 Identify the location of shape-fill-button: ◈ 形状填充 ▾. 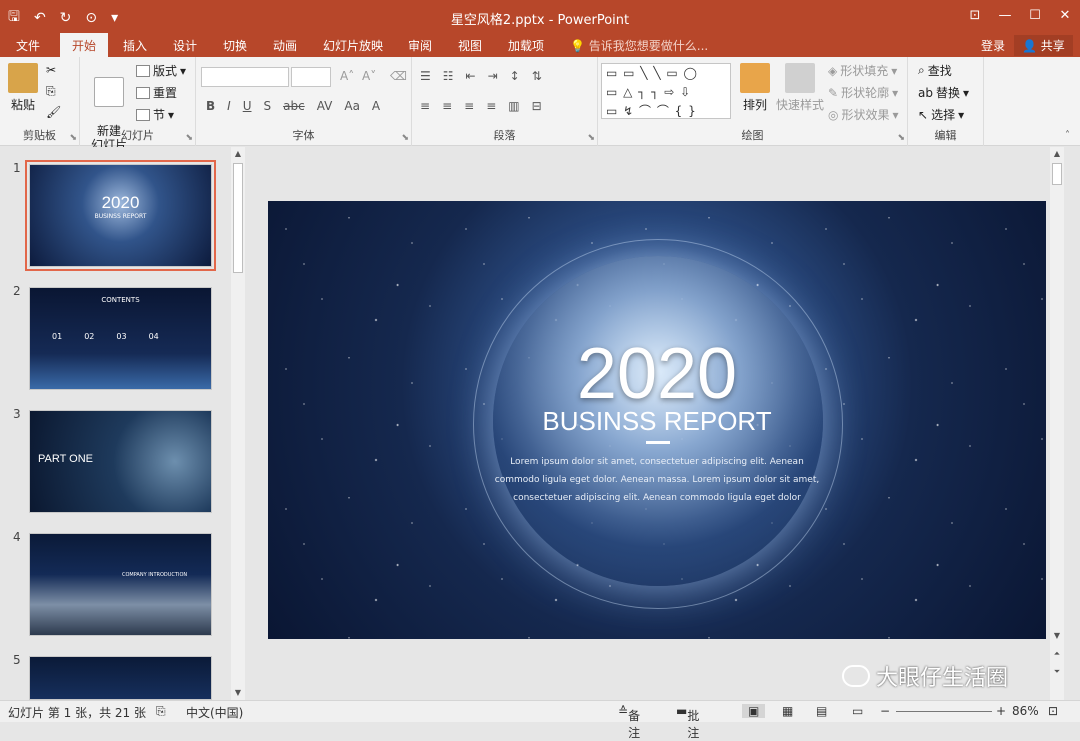
(862, 70).